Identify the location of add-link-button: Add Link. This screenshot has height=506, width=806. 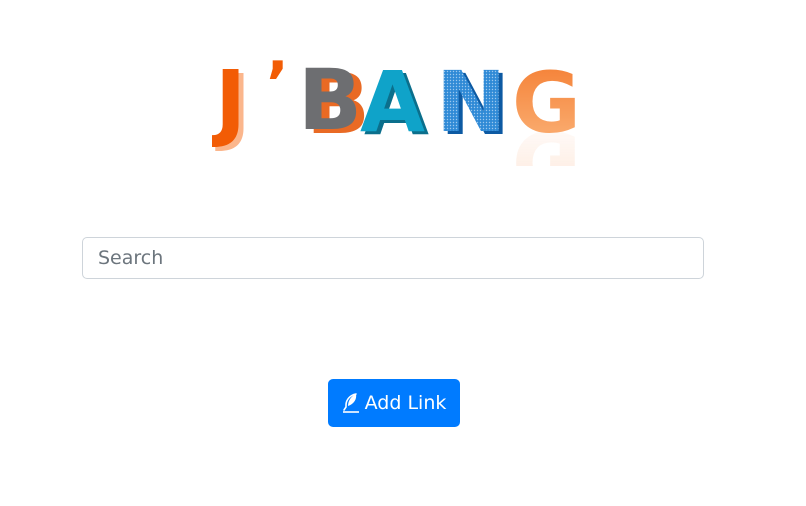
(394, 403).